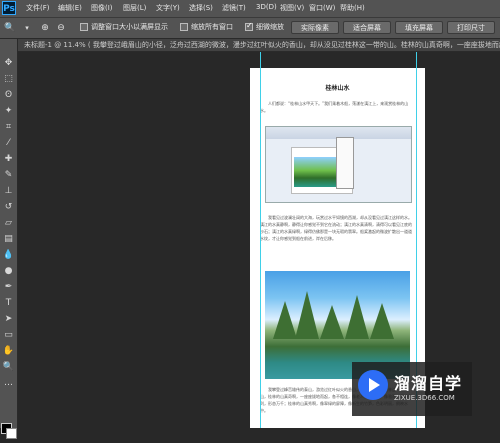 This screenshot has width=500, height=443. I want to click on gradient-icon: ▤, so click(8, 239).